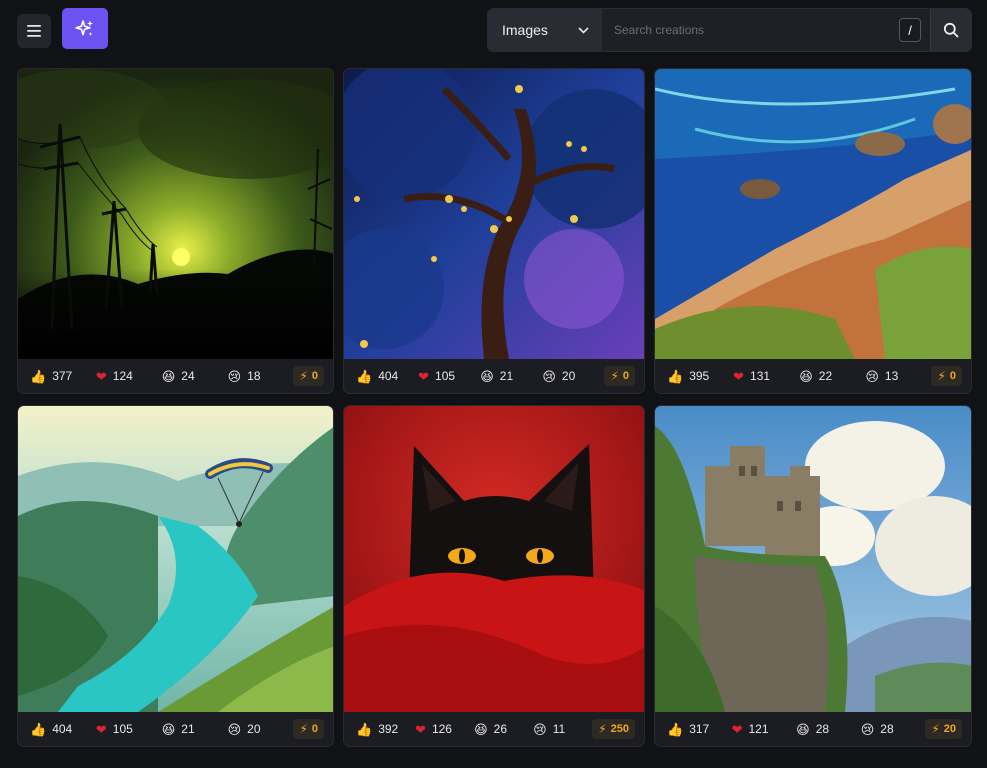 The image size is (987, 768). Describe the element at coordinates (943, 729) in the screenshot. I see `boost-badge: ⚡ 20` at that location.